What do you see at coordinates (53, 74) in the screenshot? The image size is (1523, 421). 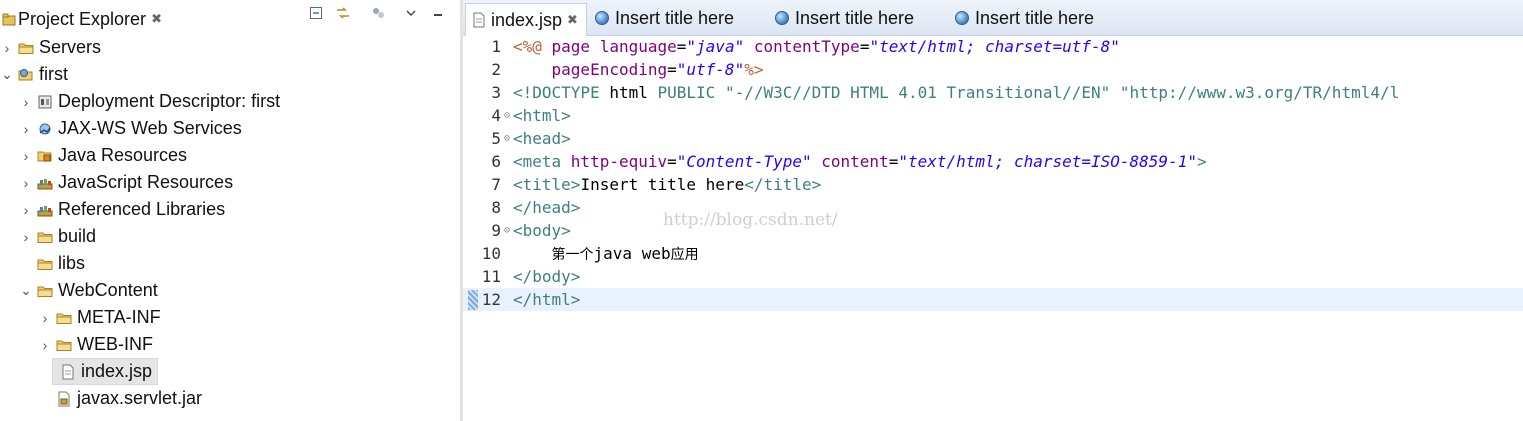 I see `tree-item-label: first` at bounding box center [53, 74].